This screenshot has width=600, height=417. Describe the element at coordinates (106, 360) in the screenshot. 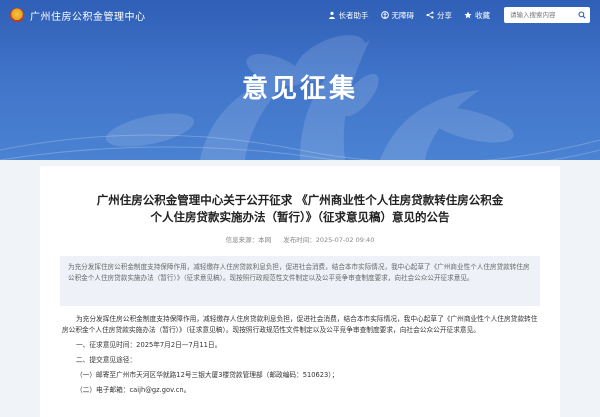

I see `body-channels: 二、提交意见途径：` at that location.